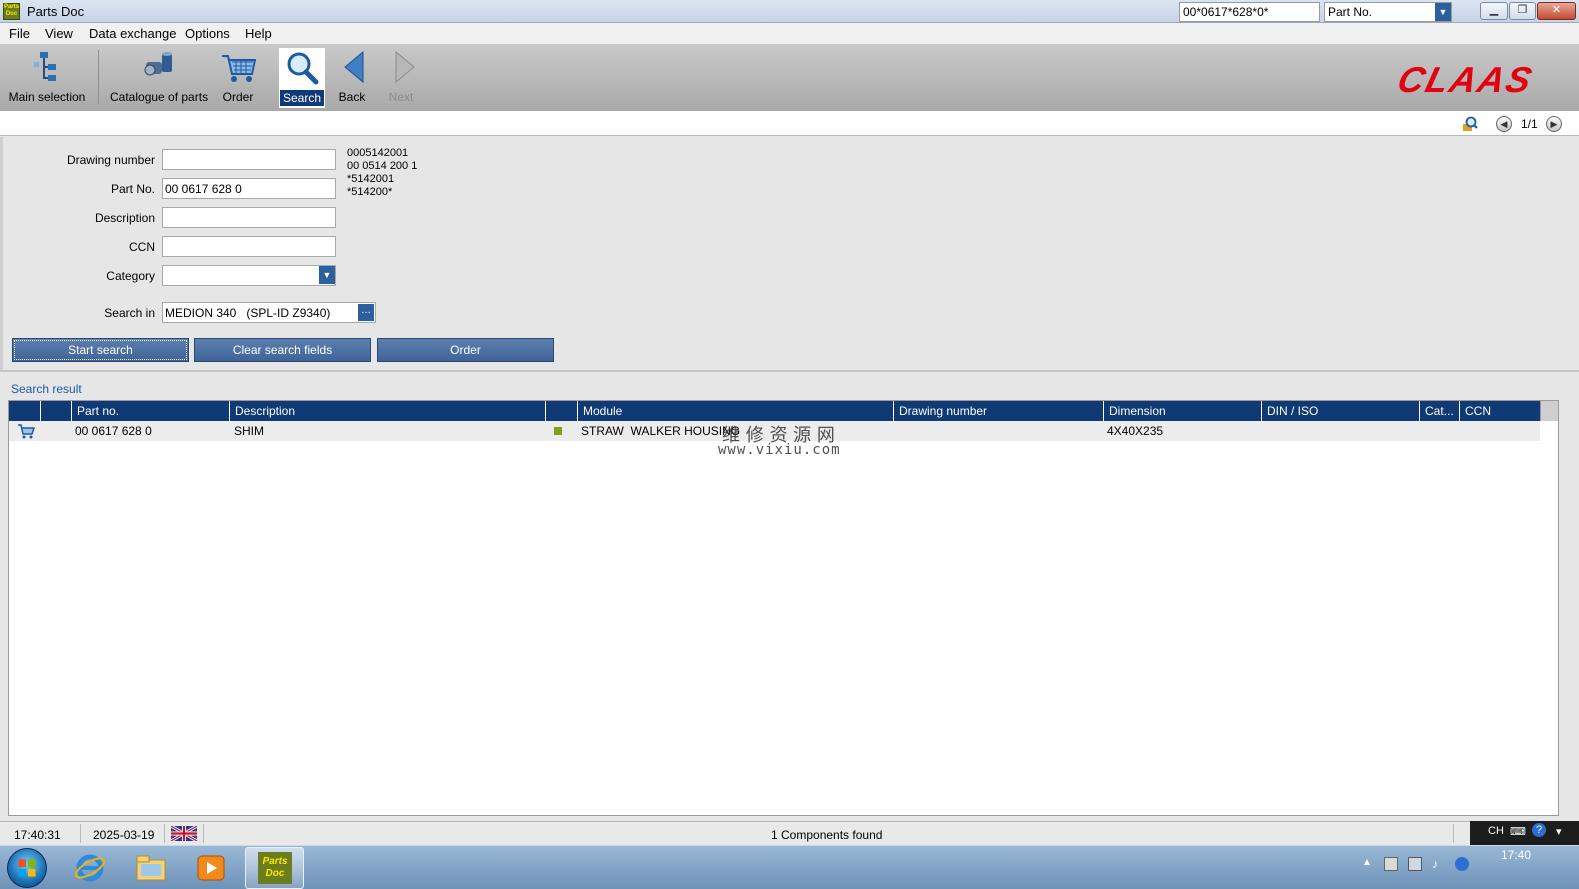 The width and height of the screenshot is (1579, 889). What do you see at coordinates (1556, 11) in the screenshot?
I see `close-button: ✕` at bounding box center [1556, 11].